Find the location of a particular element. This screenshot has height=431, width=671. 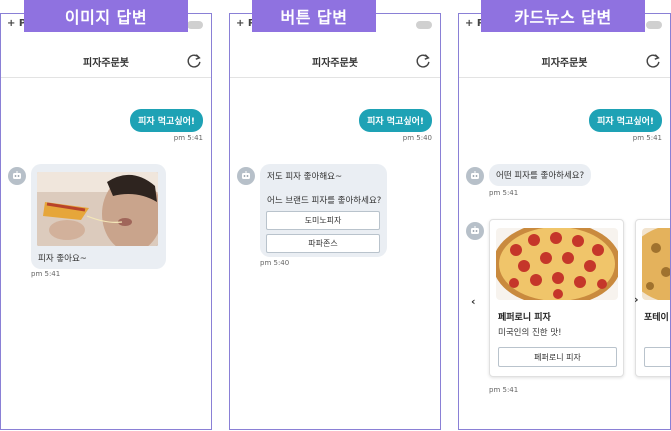

banner-image-reply: 이미지 답변 is located at coordinates (106, 16).